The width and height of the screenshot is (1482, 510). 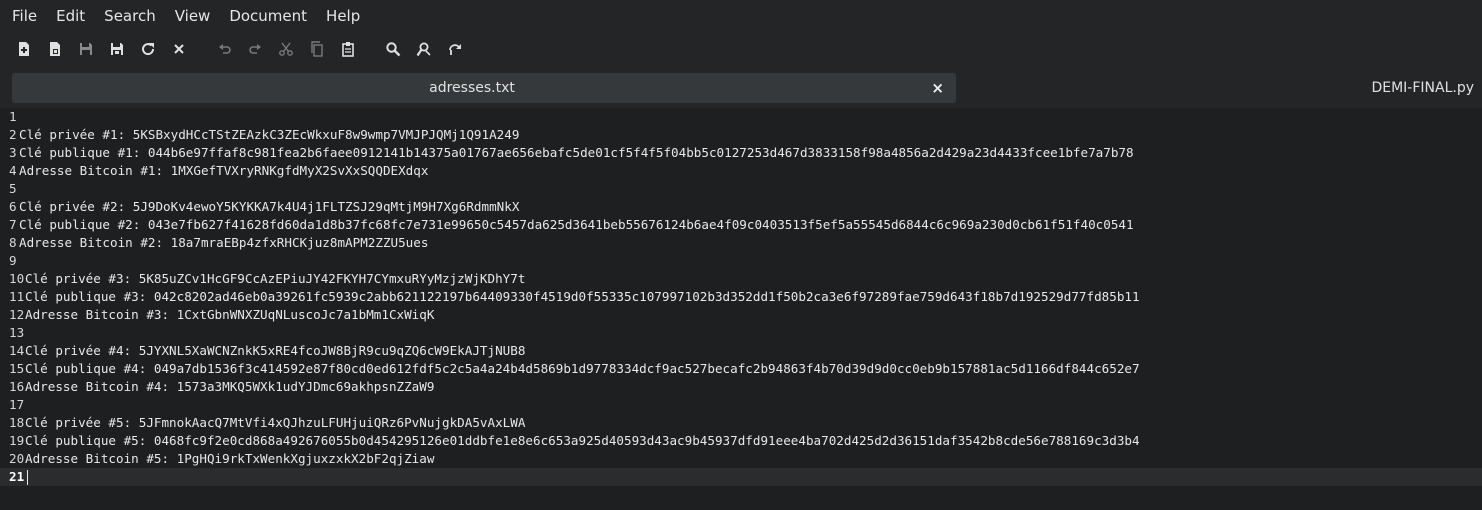 What do you see at coordinates (741, 405) in the screenshot?
I see `editor-line: 17` at bounding box center [741, 405].